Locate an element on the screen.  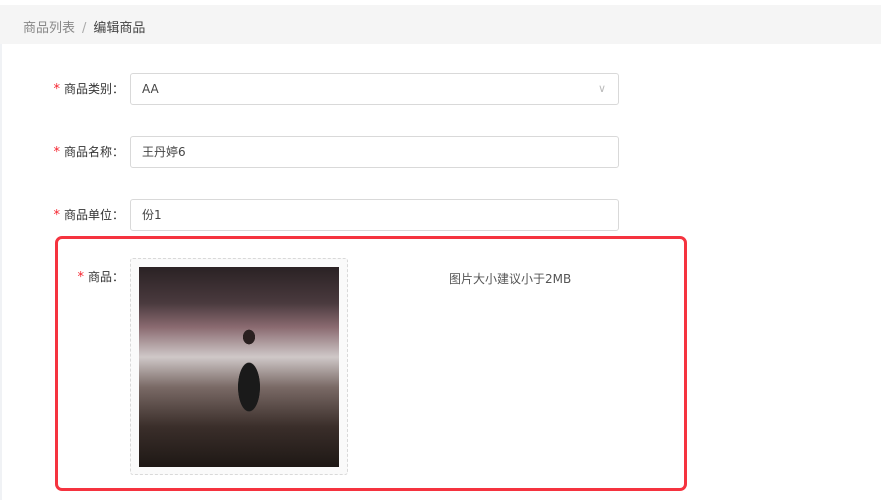
product-image is located at coordinates (239, 367).